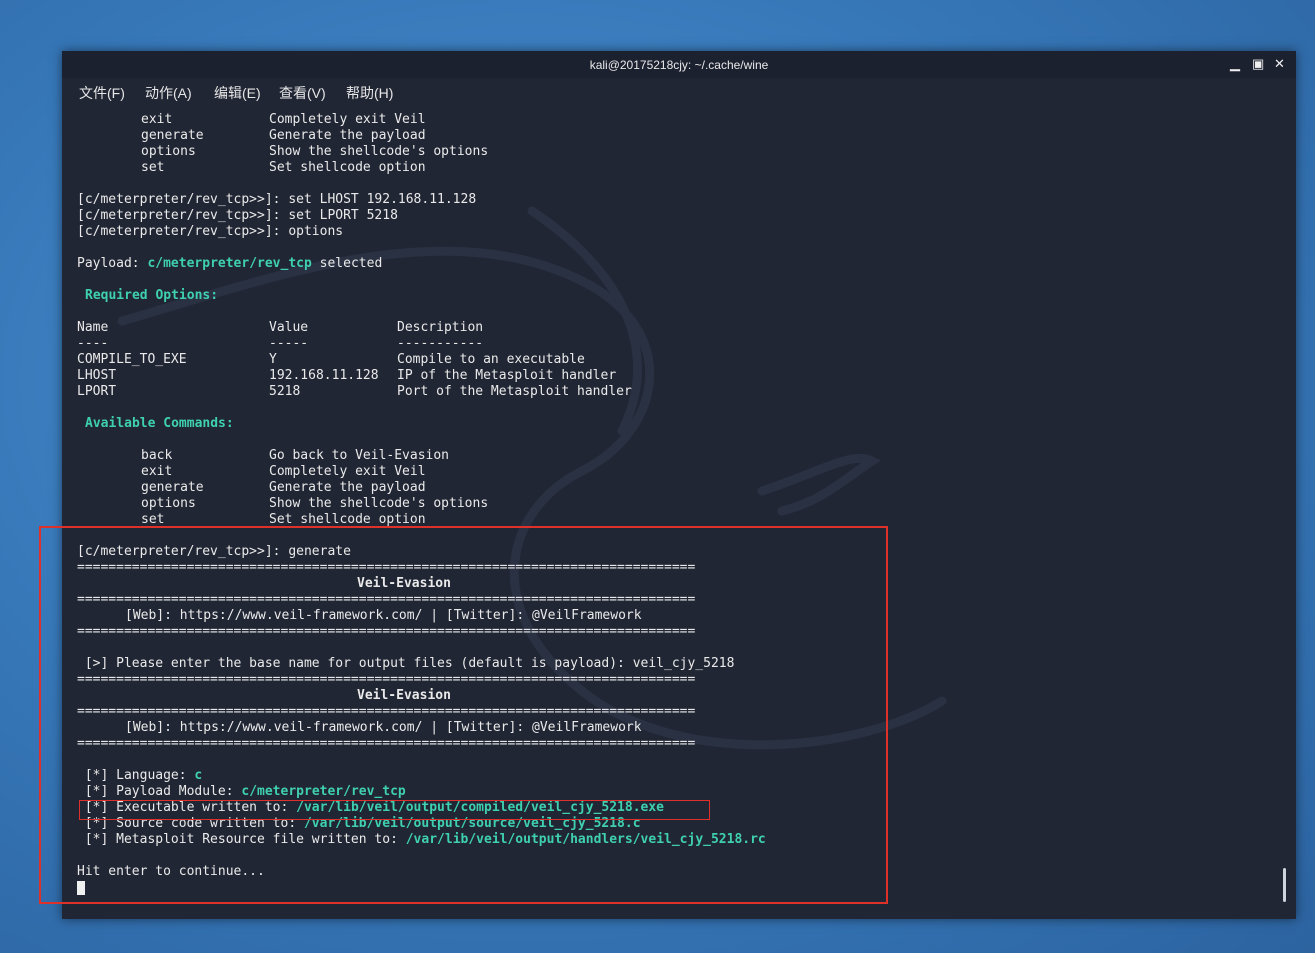 The height and width of the screenshot is (953, 1315). I want to click on payload-name: c/meterpreter/rev_tcp, so click(229, 263).